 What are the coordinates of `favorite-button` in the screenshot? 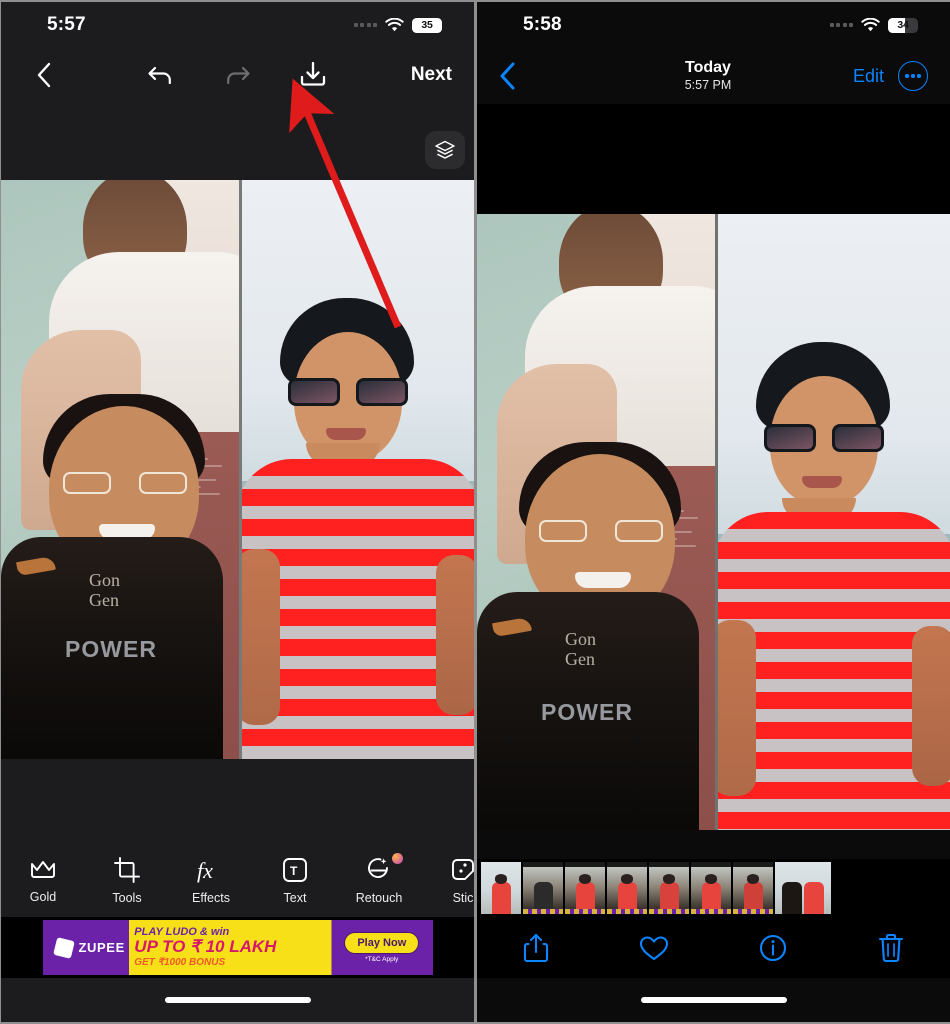 It's located at (654, 948).